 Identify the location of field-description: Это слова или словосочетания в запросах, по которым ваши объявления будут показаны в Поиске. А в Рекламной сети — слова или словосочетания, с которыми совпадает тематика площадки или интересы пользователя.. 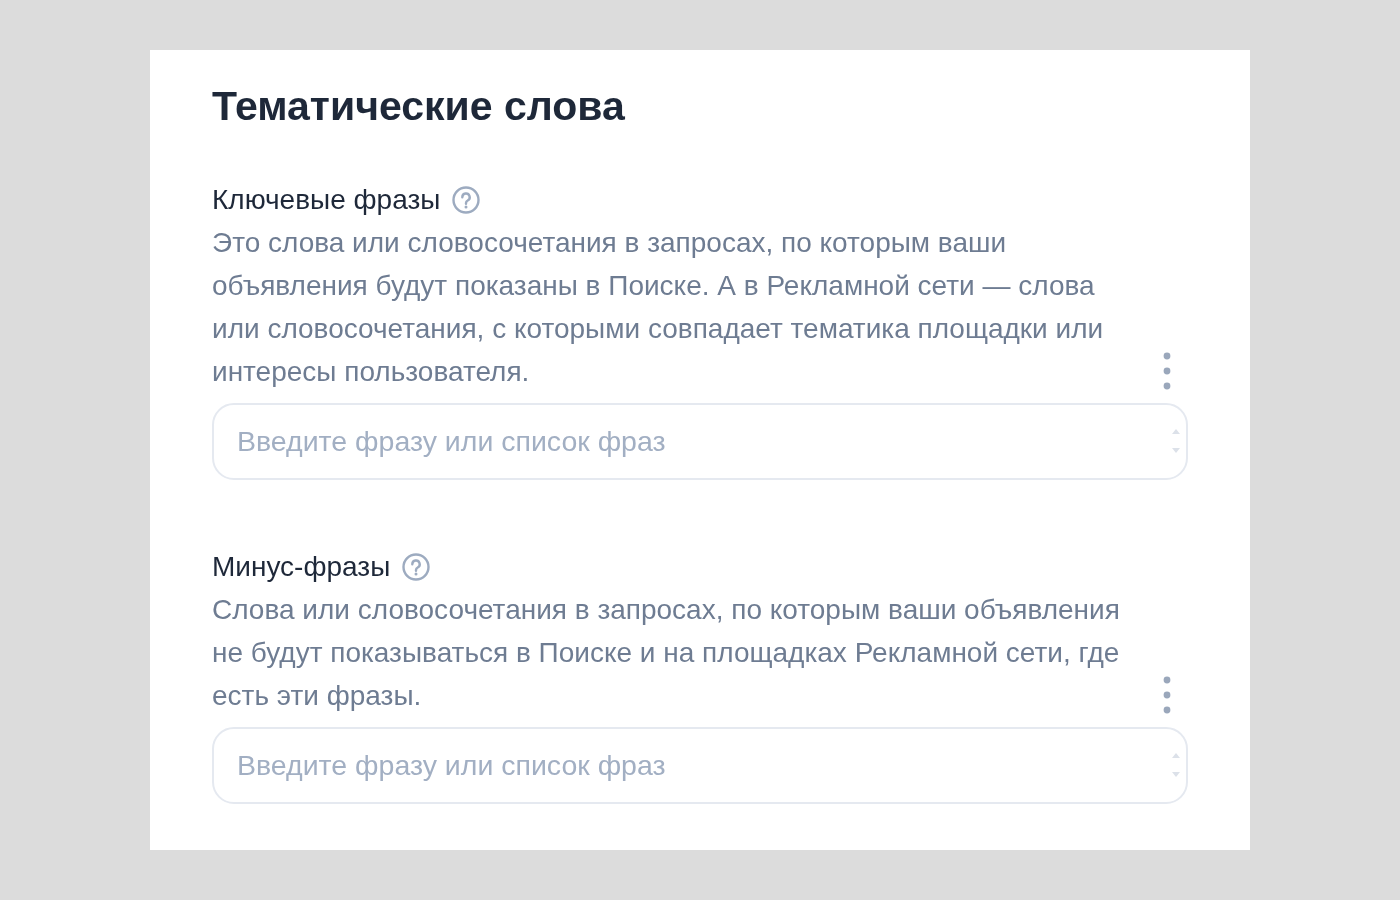
(658, 307).